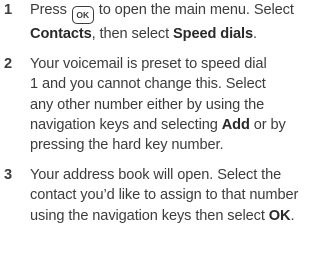 This screenshot has width=320, height=255. I want to click on step-number: 1, so click(8, 10).